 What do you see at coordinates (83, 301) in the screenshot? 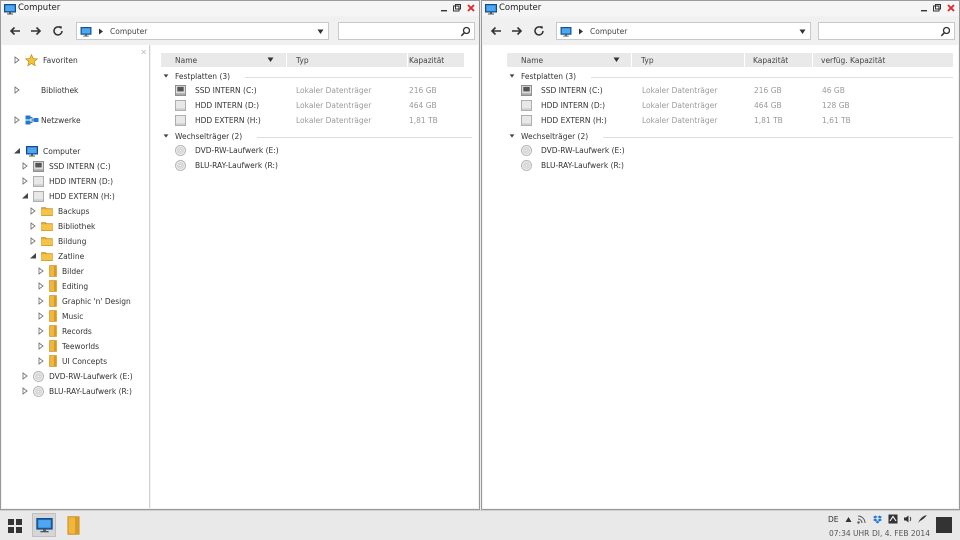
I see `sidebar-item-subfolder: Graphic 'n' Design` at bounding box center [83, 301].